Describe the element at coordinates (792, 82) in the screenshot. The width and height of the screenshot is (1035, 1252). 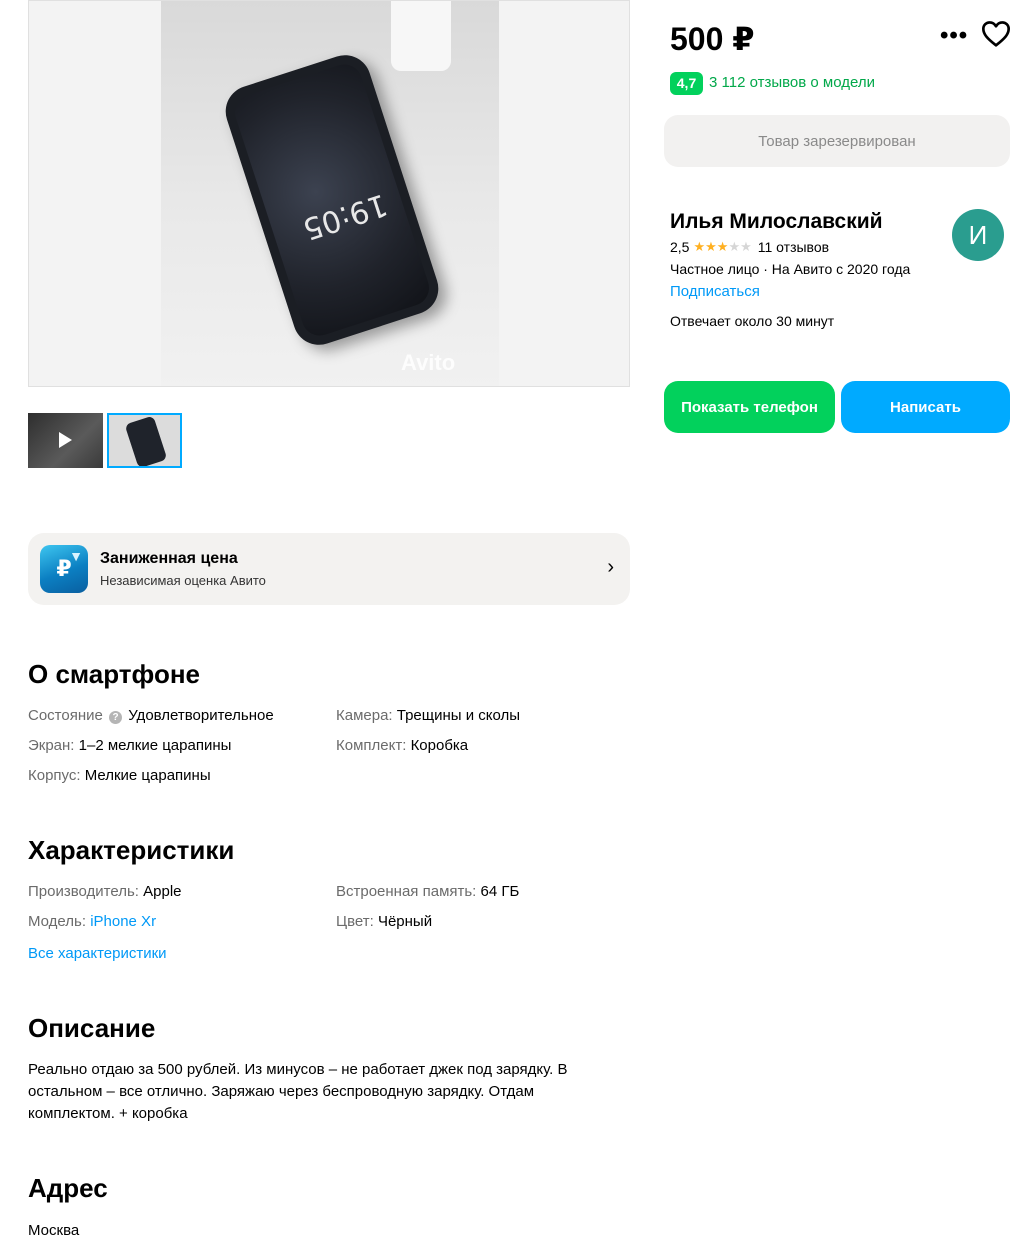
I see `model-reviews-link: 3 112 отзывов о модели` at that location.